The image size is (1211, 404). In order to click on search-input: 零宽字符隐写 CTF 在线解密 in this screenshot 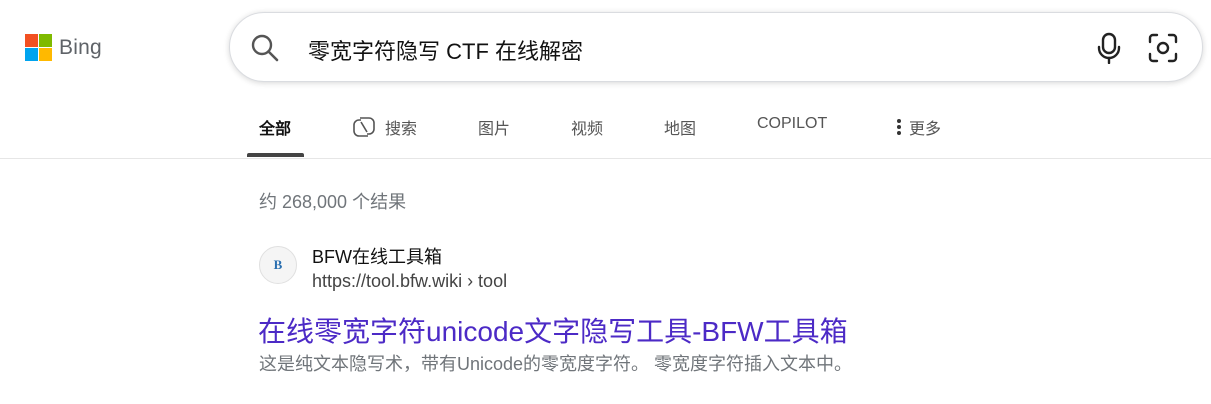, I will do `click(445, 50)`.